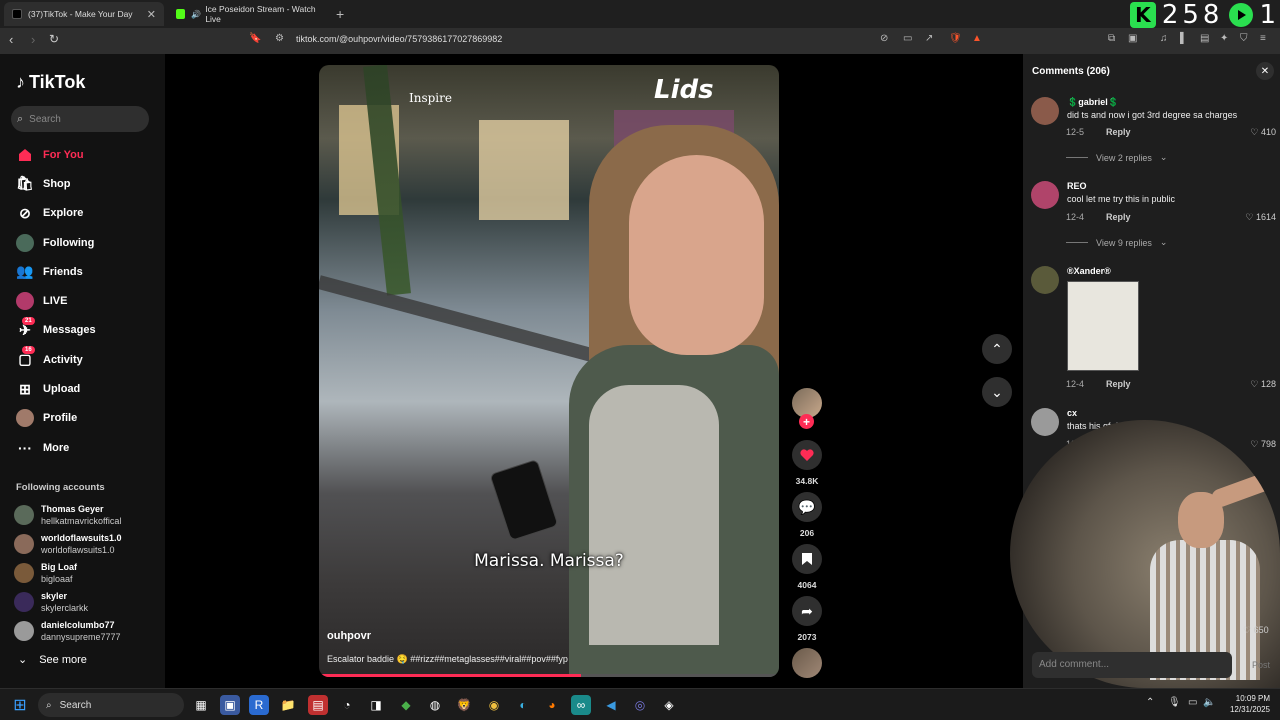 The width and height of the screenshot is (1280, 720). Describe the element at coordinates (1263, 384) in the screenshot. I see `comment-likes: ♡ 128` at that location.